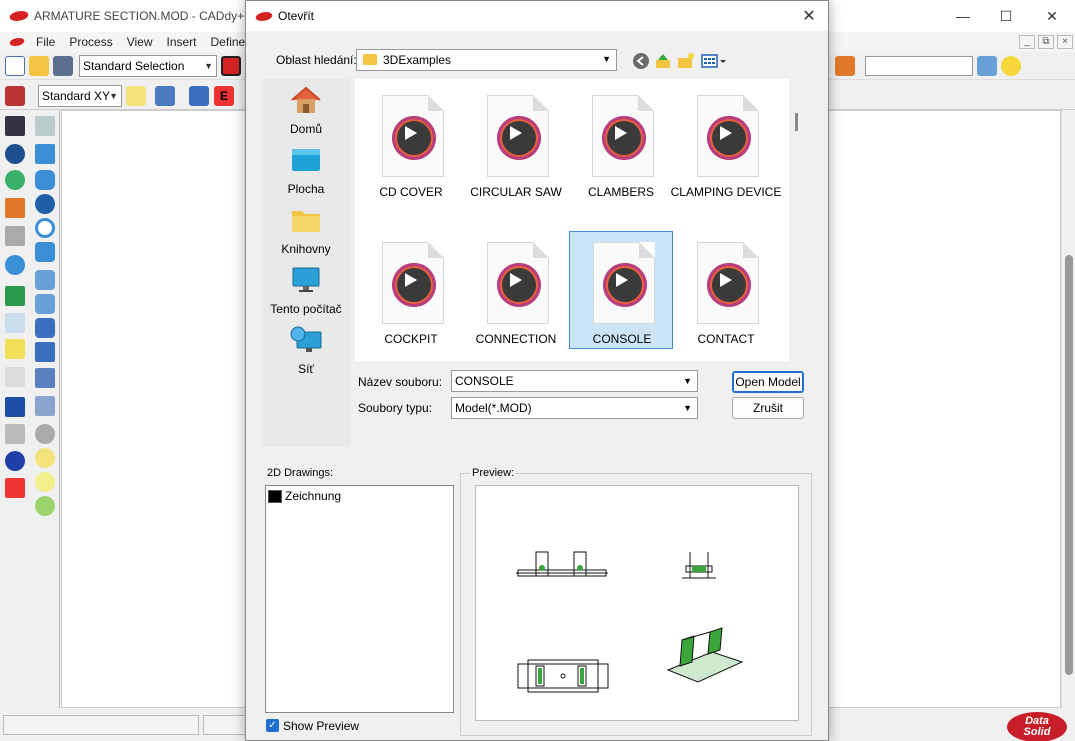  What do you see at coordinates (574, 381) in the screenshot?
I see `filename-combo: CONSOLE ▼` at bounding box center [574, 381].